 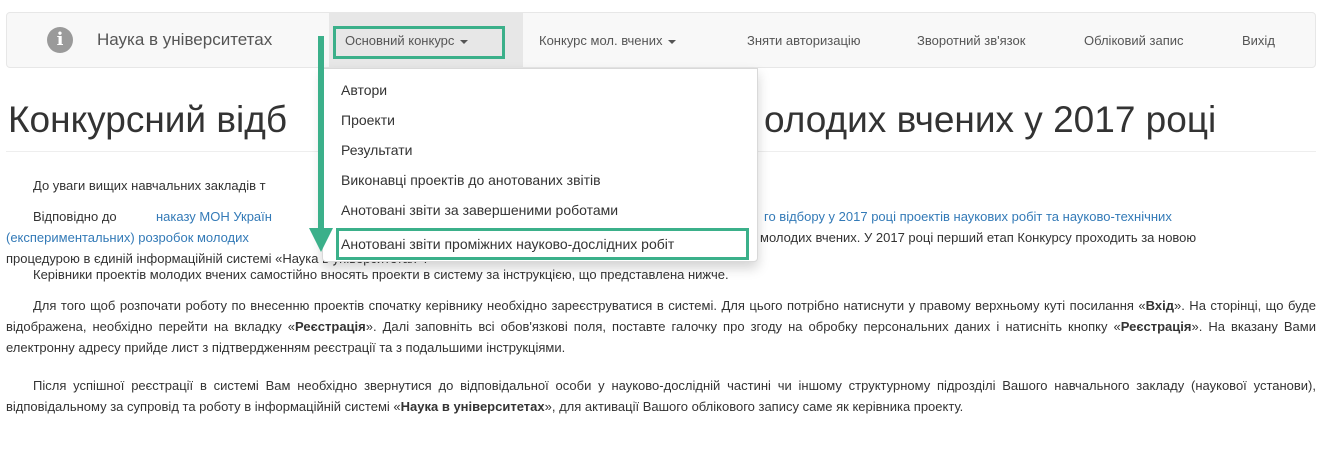 What do you see at coordinates (472, 406) in the screenshot?
I see `p5-bold-system: Наука в університетах` at bounding box center [472, 406].